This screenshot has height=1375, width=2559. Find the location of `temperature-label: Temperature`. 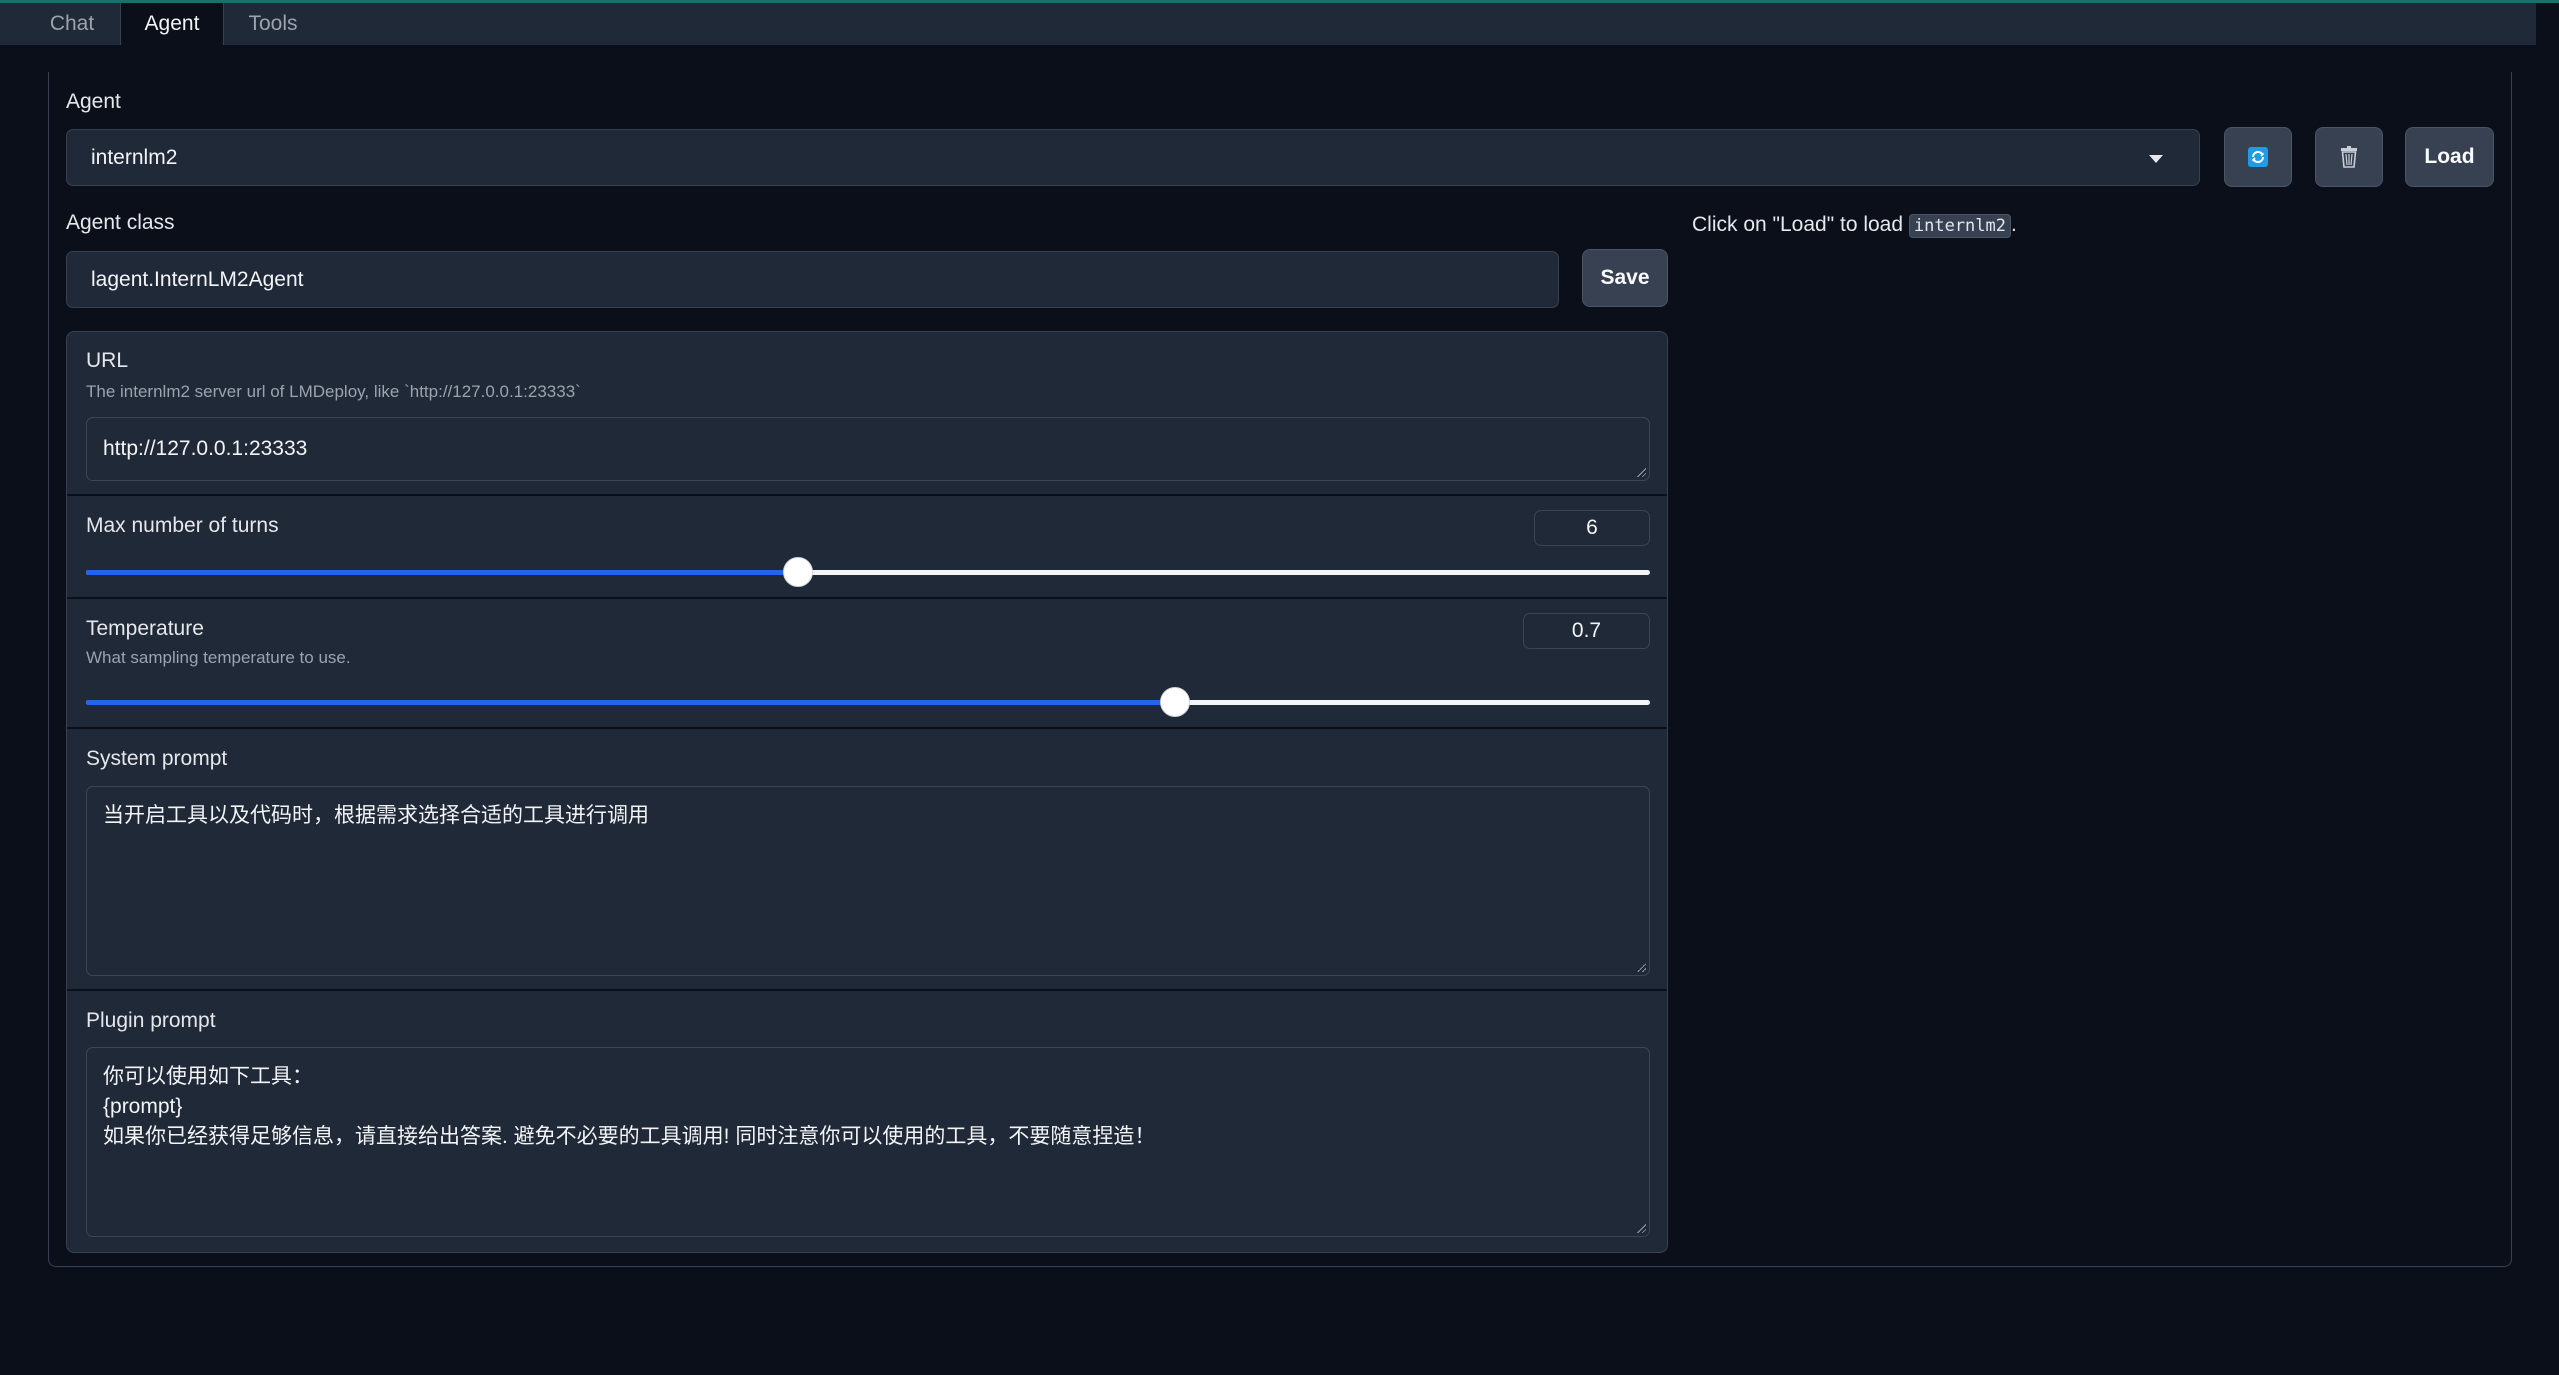

temperature-label: Temperature is located at coordinates (145, 628).